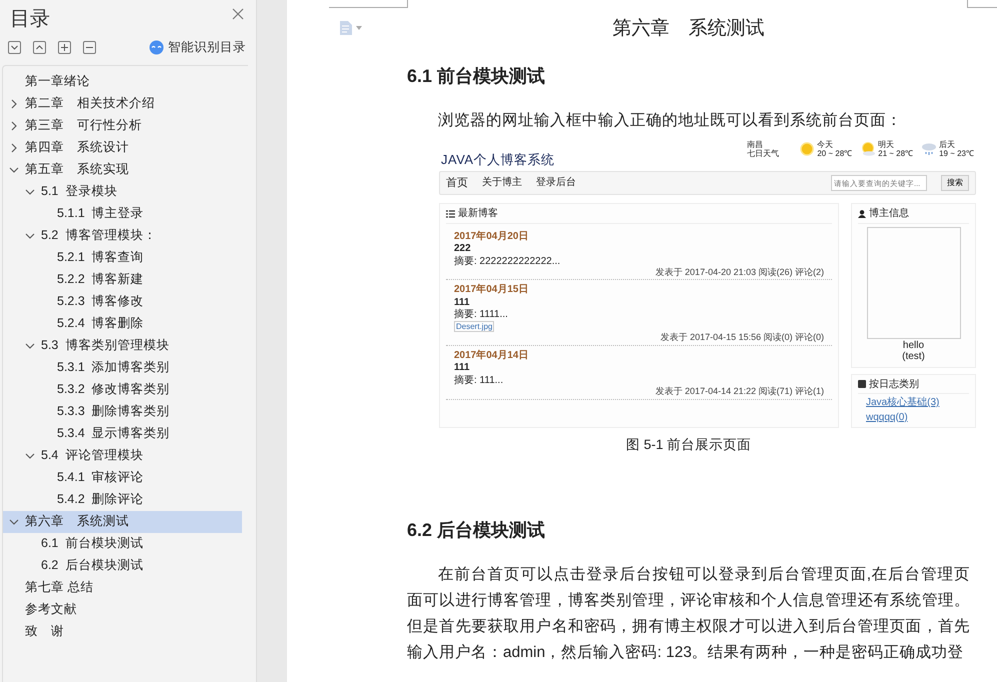  Describe the element at coordinates (122, 81) in the screenshot. I see `toc-item: 第一章绪论` at that location.